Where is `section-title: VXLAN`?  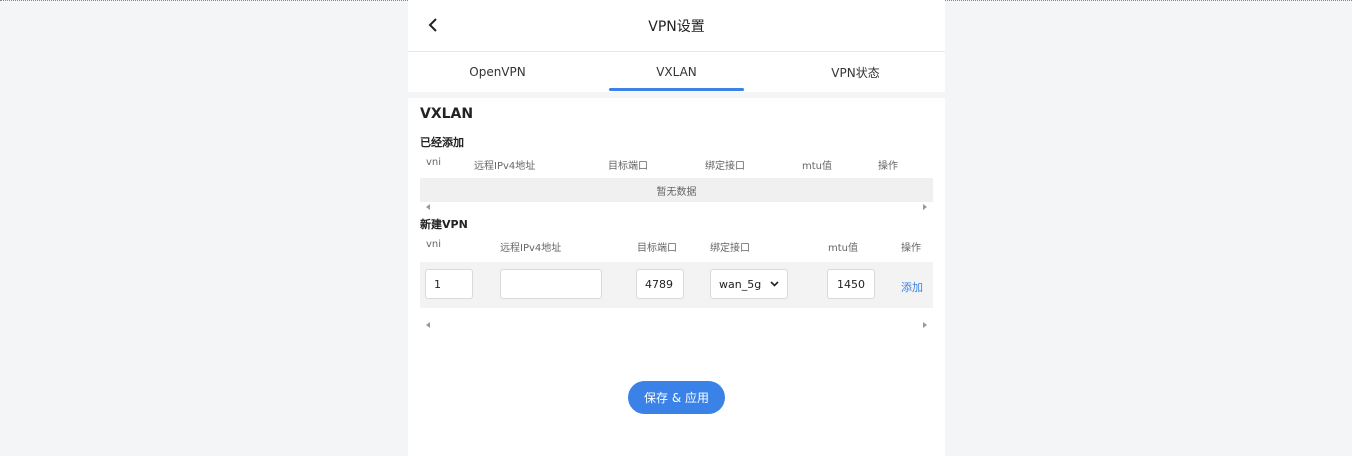
section-title: VXLAN is located at coordinates (447, 114).